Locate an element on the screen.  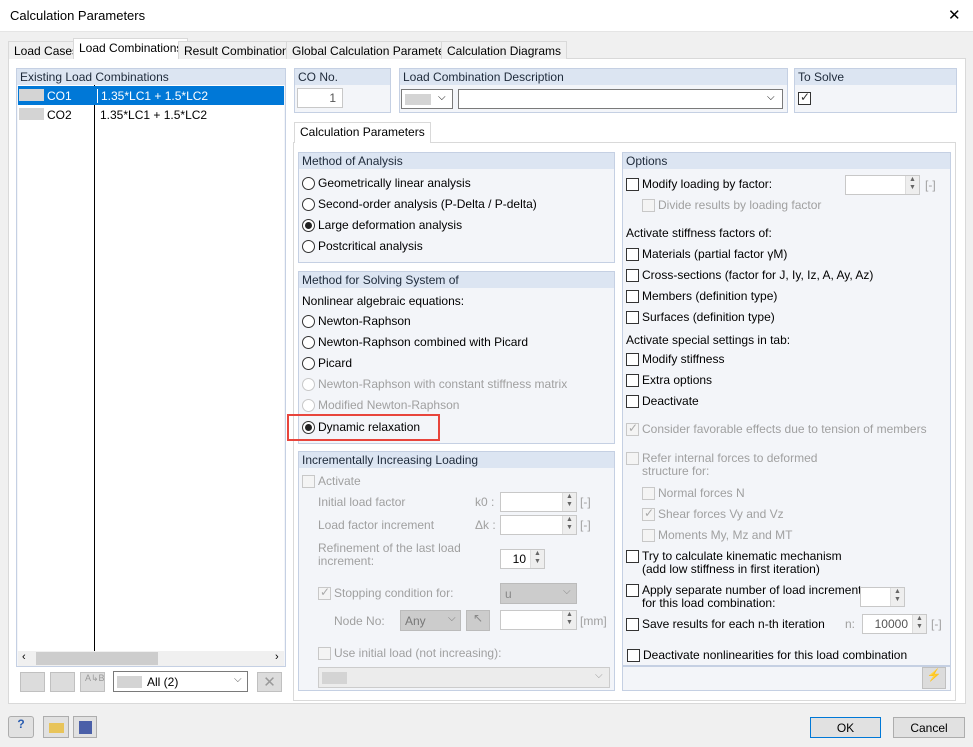
materials-checkbox is located at coordinates (632, 254).